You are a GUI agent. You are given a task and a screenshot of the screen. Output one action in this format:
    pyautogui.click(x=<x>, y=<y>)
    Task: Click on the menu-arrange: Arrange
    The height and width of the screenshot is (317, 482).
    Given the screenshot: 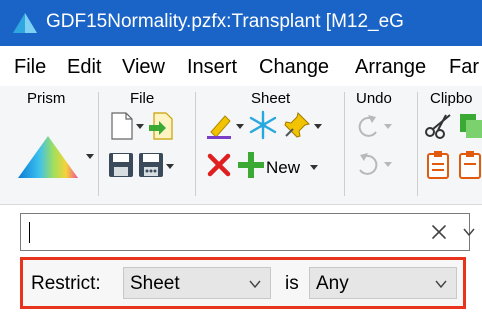 What is the action you would take?
    pyautogui.click(x=390, y=67)
    